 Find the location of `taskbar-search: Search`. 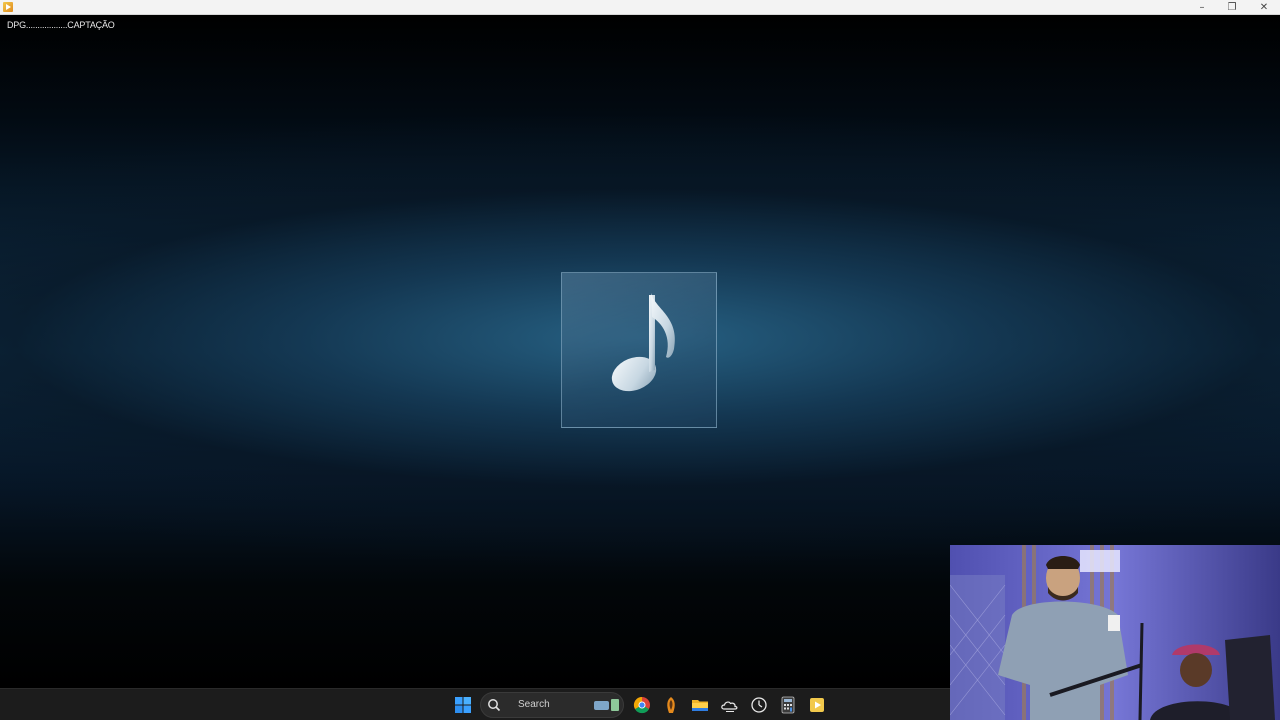

taskbar-search: Search is located at coordinates (552, 705).